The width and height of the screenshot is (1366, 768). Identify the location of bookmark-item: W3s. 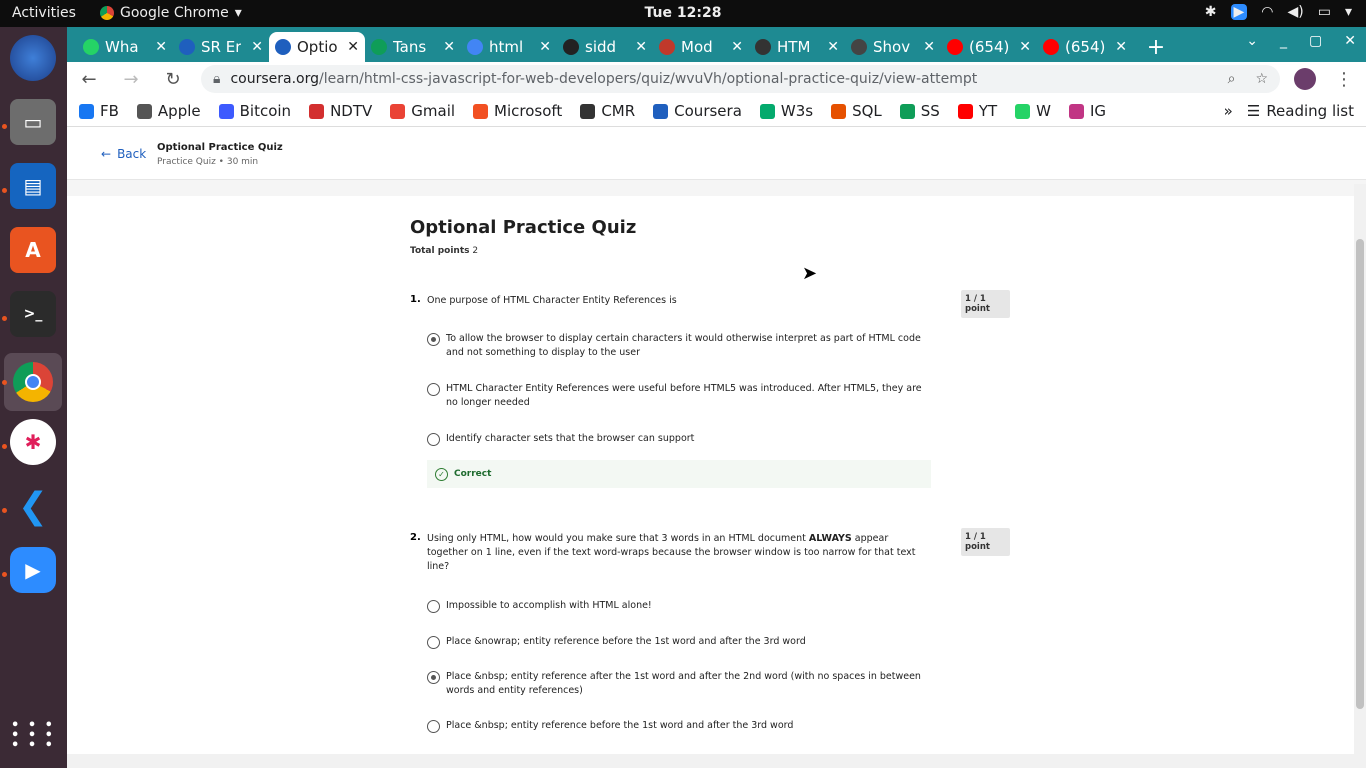
(786, 111).